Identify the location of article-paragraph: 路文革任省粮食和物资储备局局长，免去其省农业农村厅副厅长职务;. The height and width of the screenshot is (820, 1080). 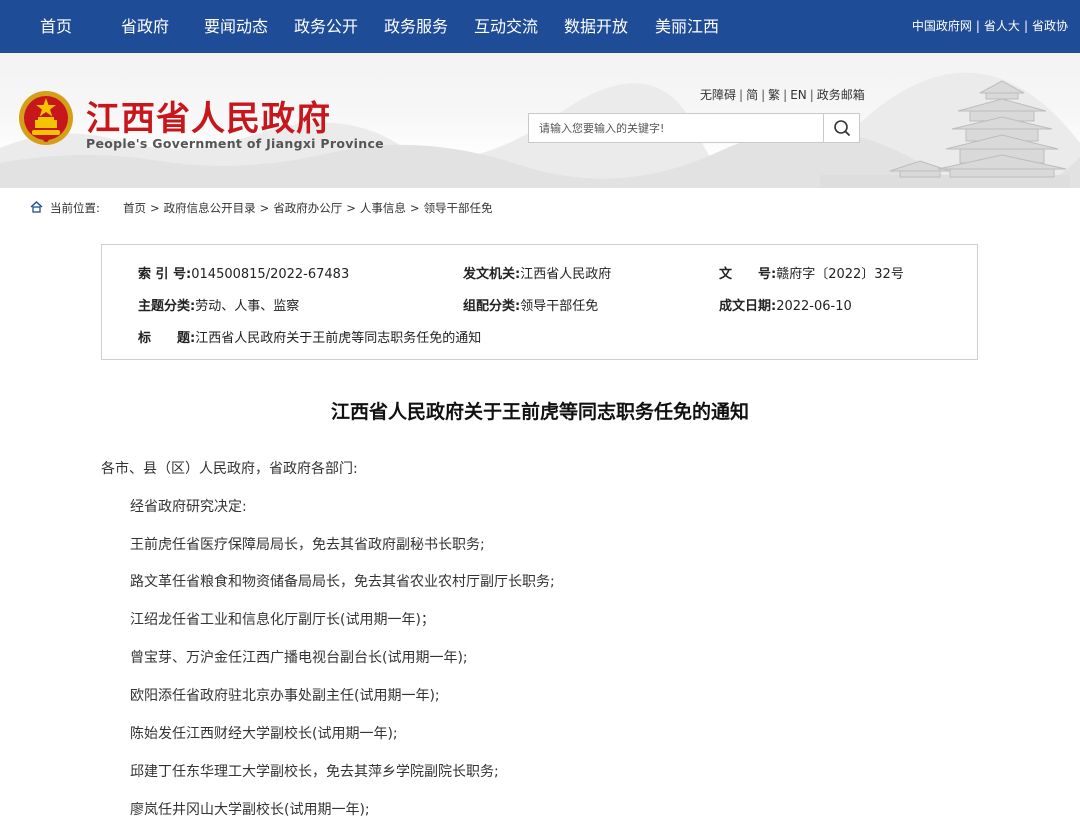
(342, 582).